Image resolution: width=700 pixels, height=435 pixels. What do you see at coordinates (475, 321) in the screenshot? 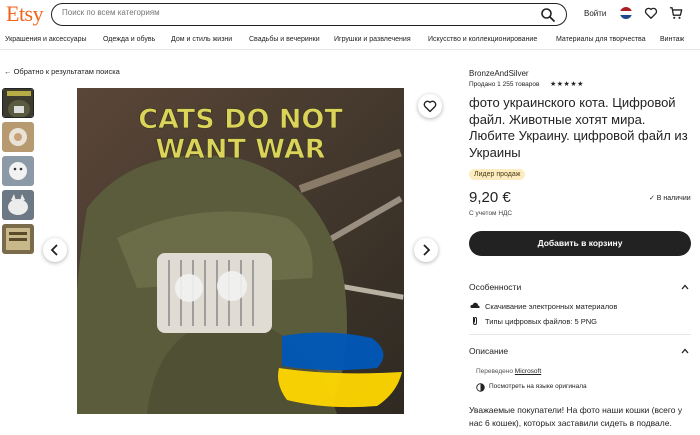
I see `file-icon` at bounding box center [475, 321].